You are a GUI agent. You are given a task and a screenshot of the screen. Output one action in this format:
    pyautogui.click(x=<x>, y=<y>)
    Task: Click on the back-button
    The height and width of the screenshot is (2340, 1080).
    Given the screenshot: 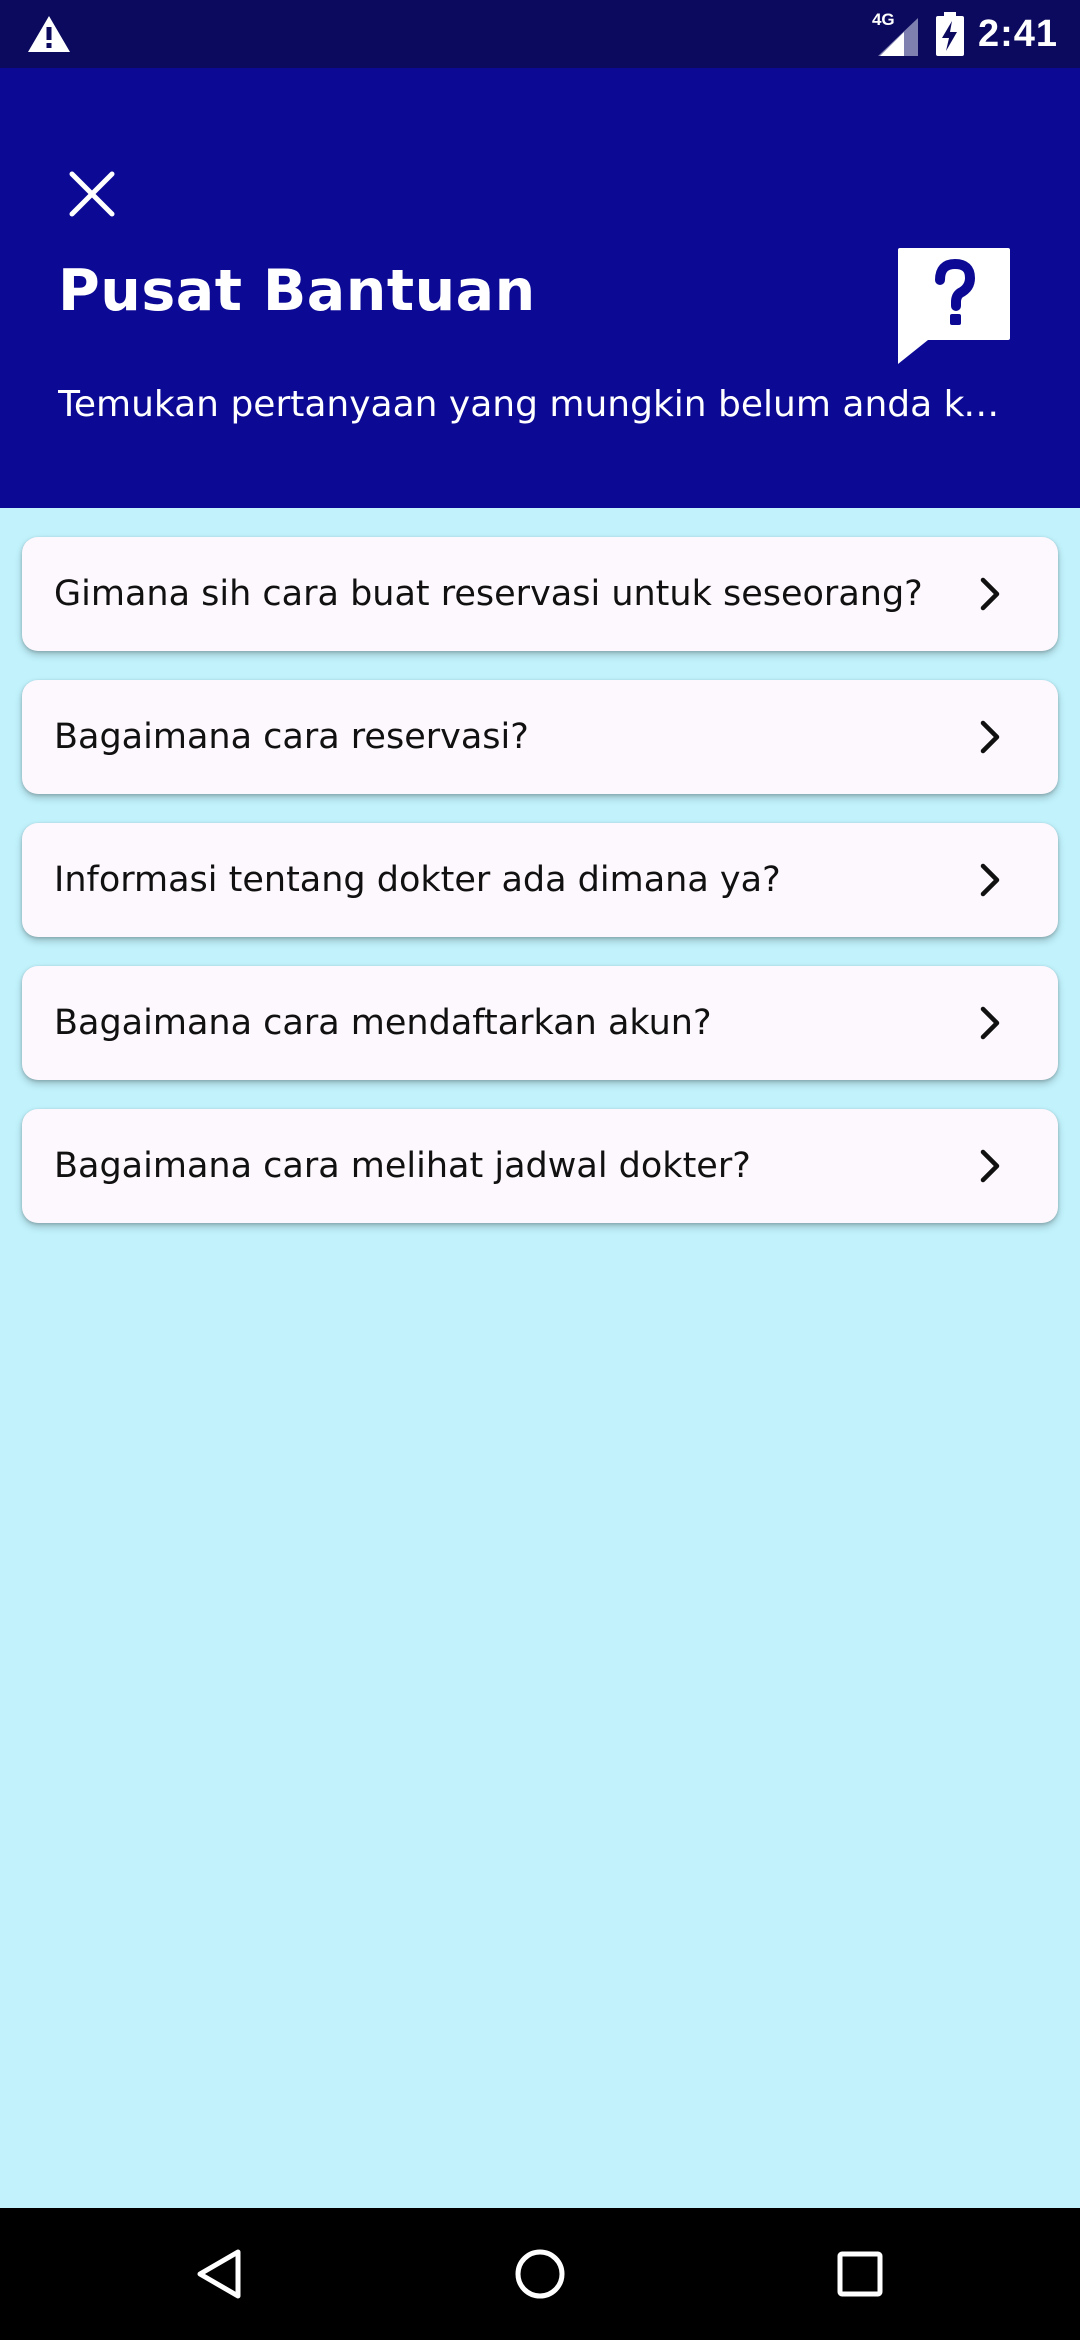 What is the action you would take?
    pyautogui.click(x=220, y=2274)
    